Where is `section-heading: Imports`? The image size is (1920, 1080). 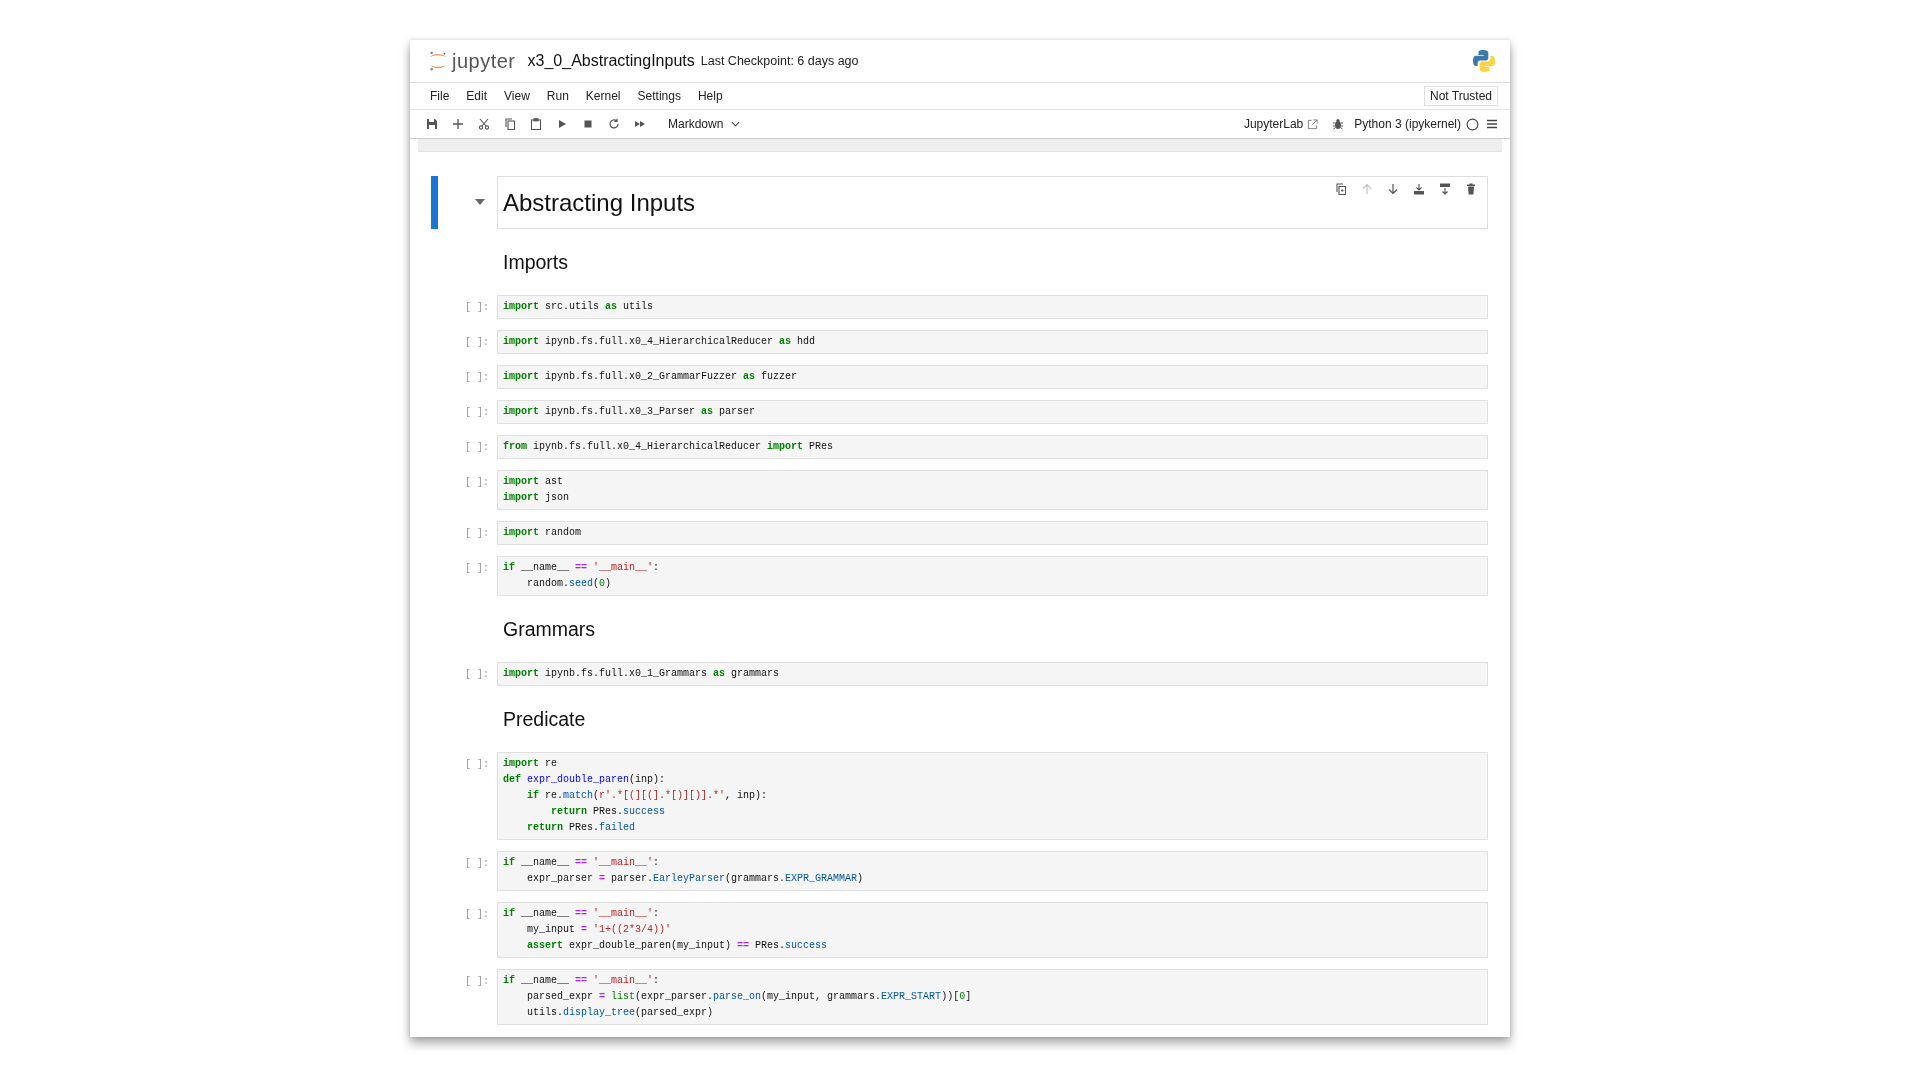 section-heading: Imports is located at coordinates (535, 262).